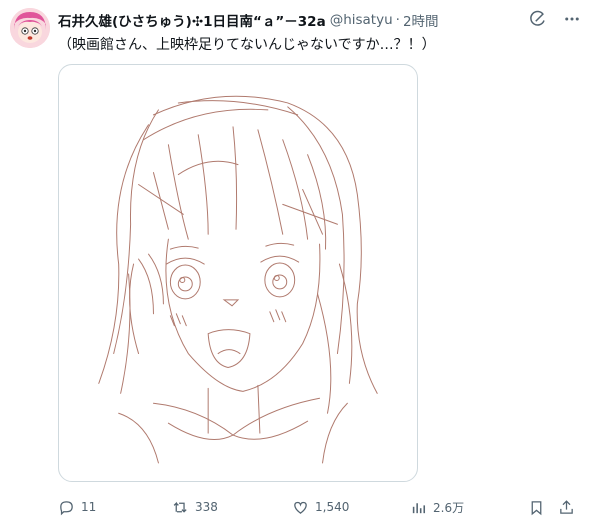 This screenshot has height=523, width=595. I want to click on share-icon, so click(566, 506).